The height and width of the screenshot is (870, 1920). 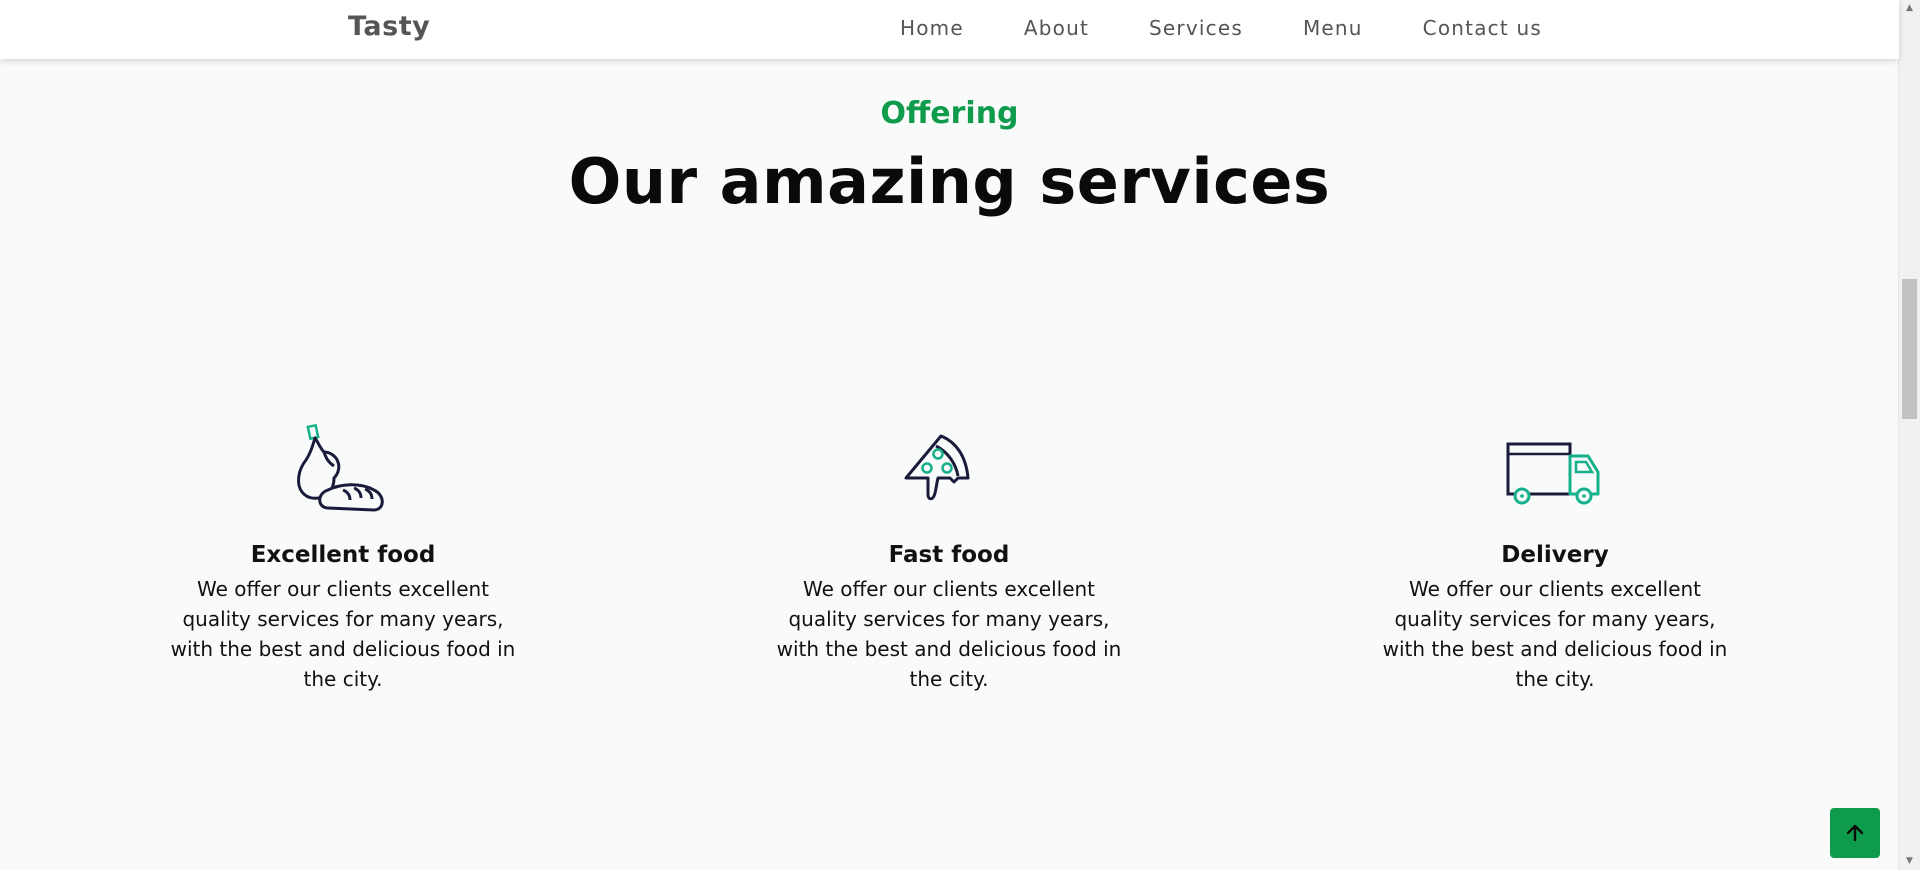 I want to click on nav-contact-us: Contact us, so click(x=1482, y=28).